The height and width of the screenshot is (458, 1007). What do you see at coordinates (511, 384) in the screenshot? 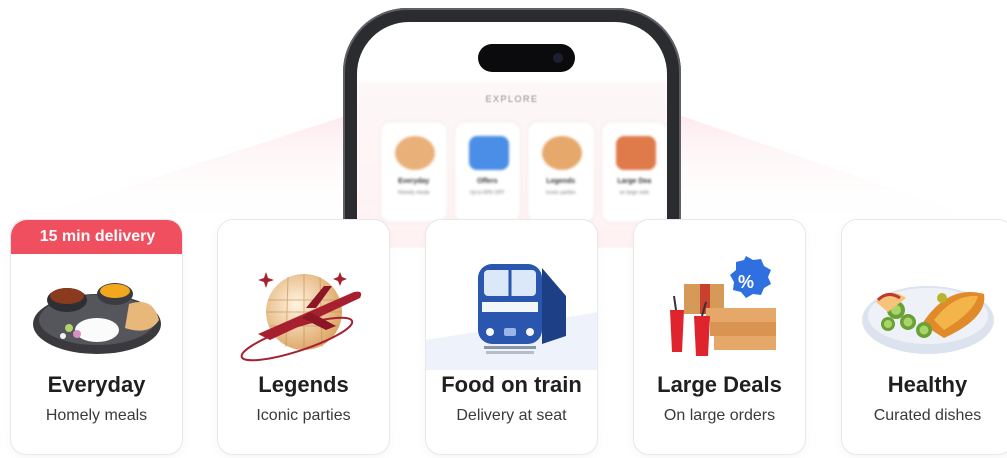
I see `card-title: Food on train` at bounding box center [511, 384].